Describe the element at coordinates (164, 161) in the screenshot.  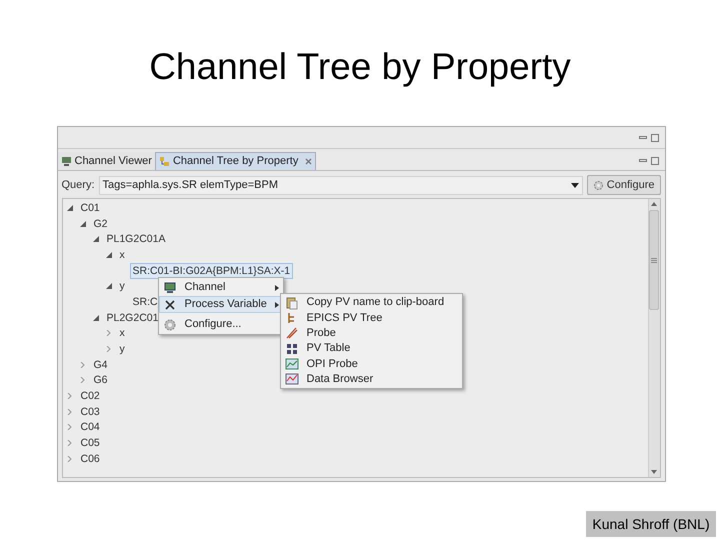
I see `folder-tree-icon` at that location.